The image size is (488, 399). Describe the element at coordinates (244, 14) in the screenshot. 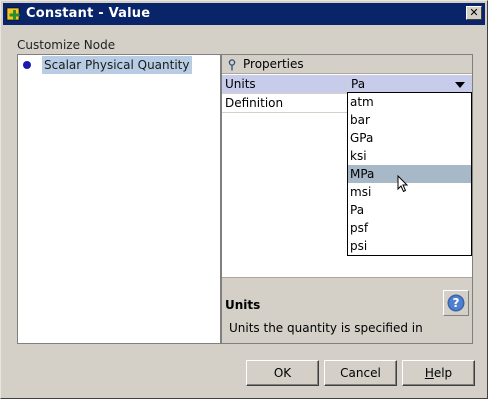

I see `title-bar: Constant - Value ✕` at that location.